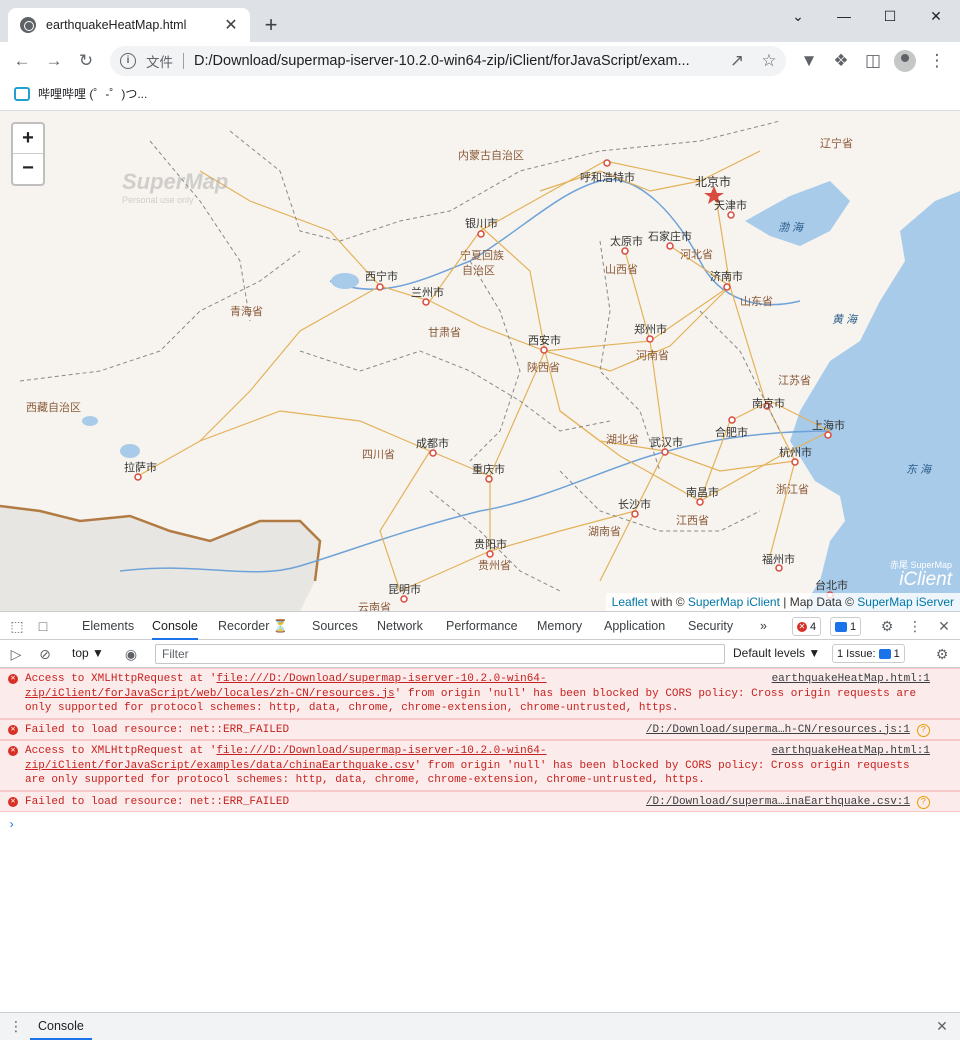 The image size is (960, 1040). I want to click on tab-recorder: Recorder ⏳, so click(253, 626).